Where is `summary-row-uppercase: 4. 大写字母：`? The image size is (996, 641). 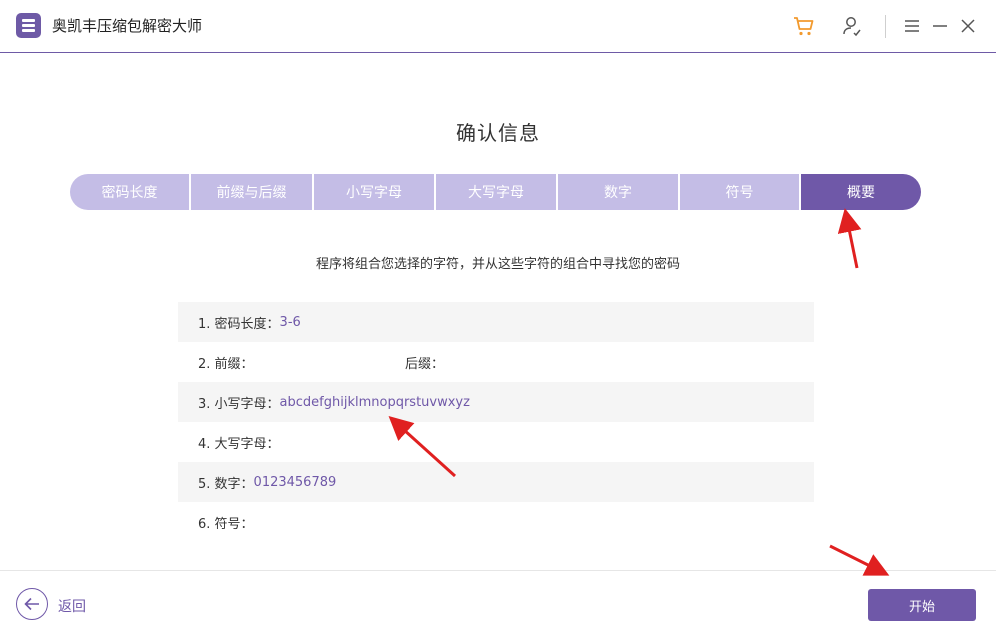 summary-row-uppercase: 4. 大写字母： is located at coordinates (496, 442).